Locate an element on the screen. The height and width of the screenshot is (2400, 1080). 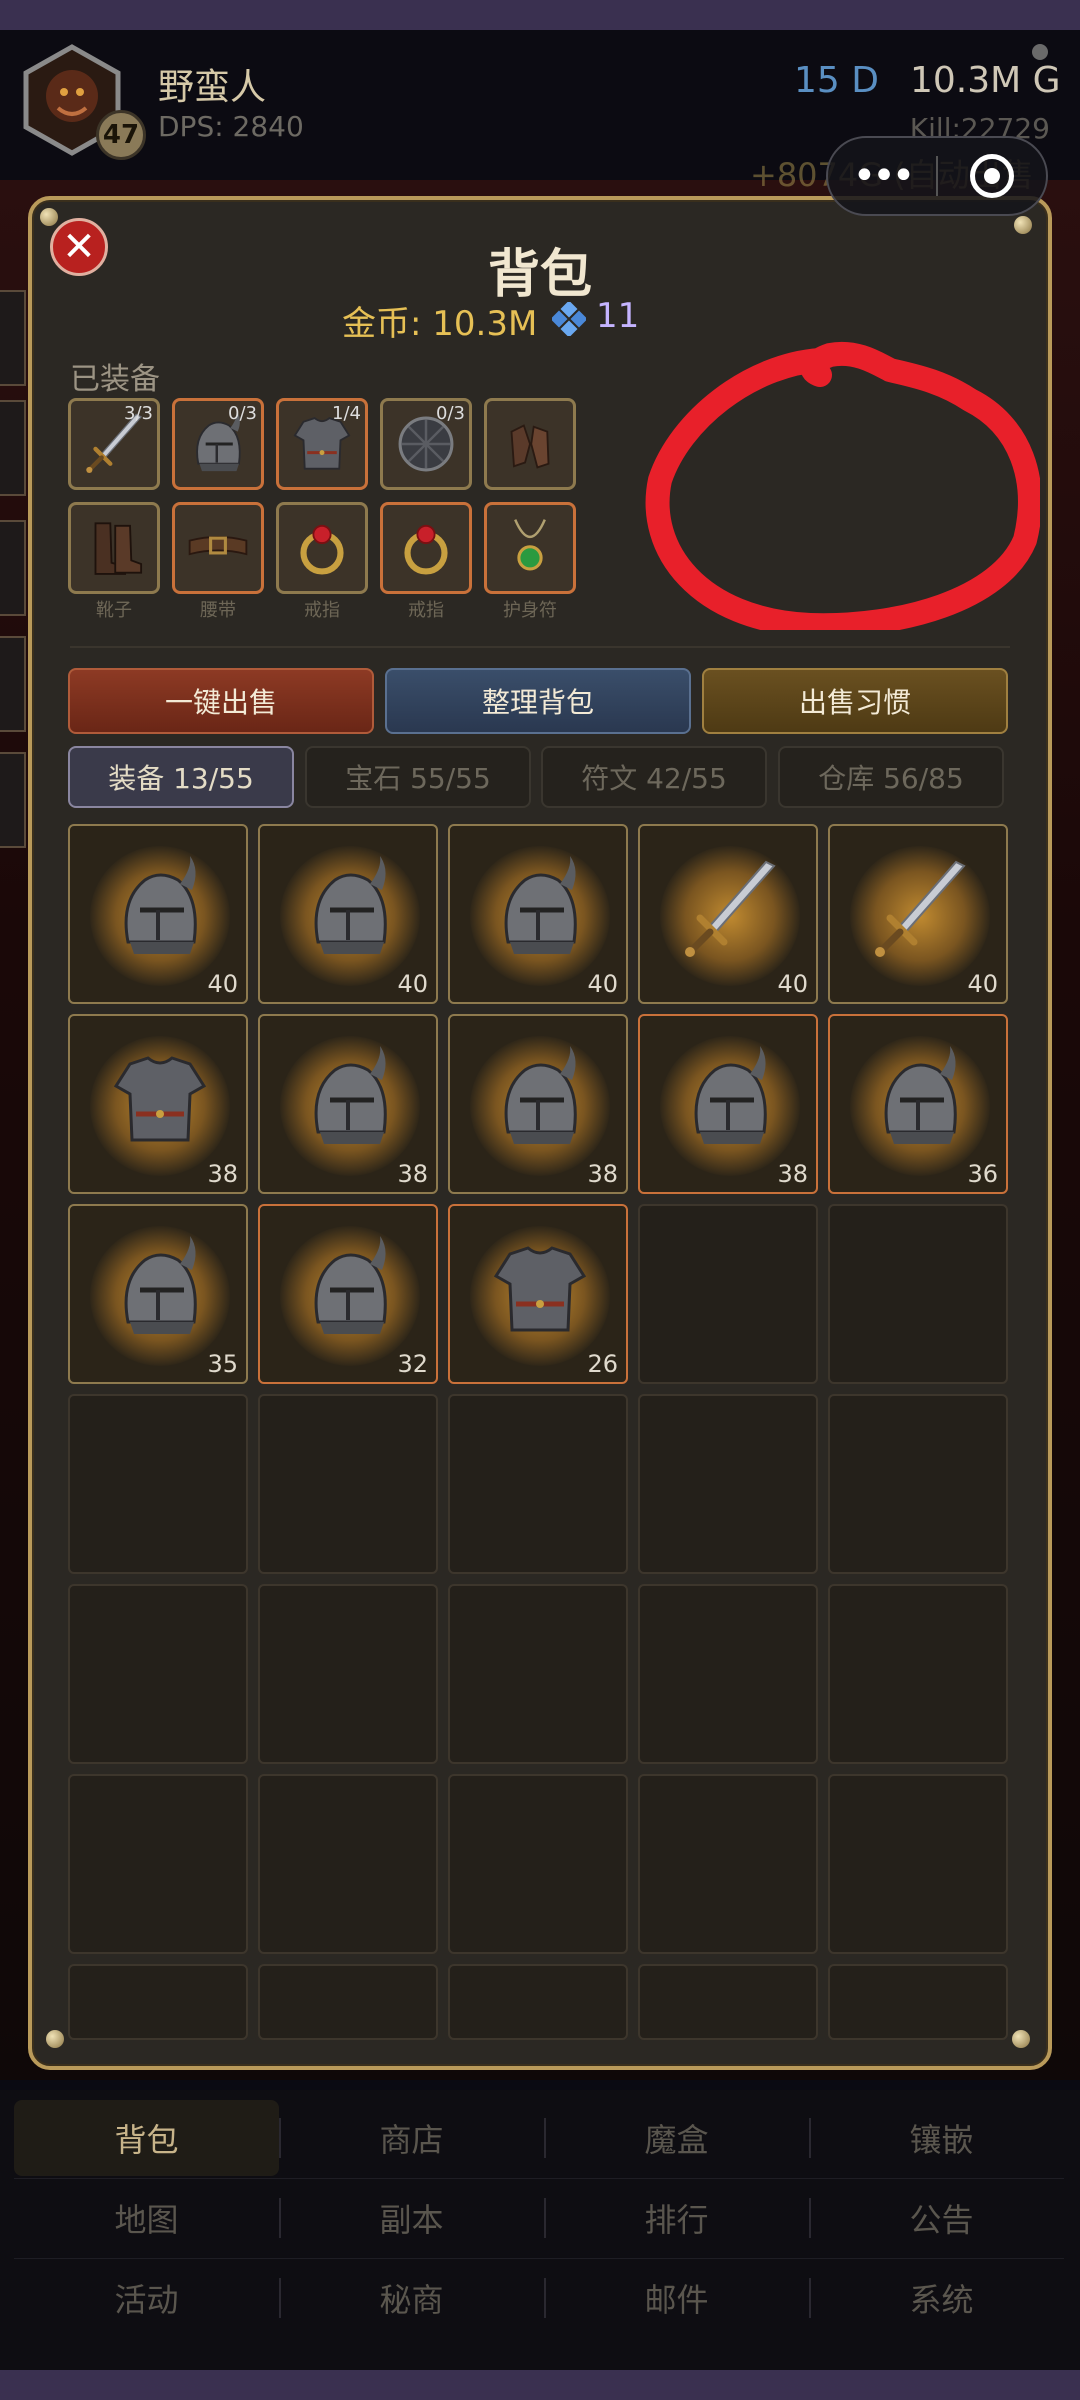
diamond-count: 15 D is located at coordinates (836, 80).